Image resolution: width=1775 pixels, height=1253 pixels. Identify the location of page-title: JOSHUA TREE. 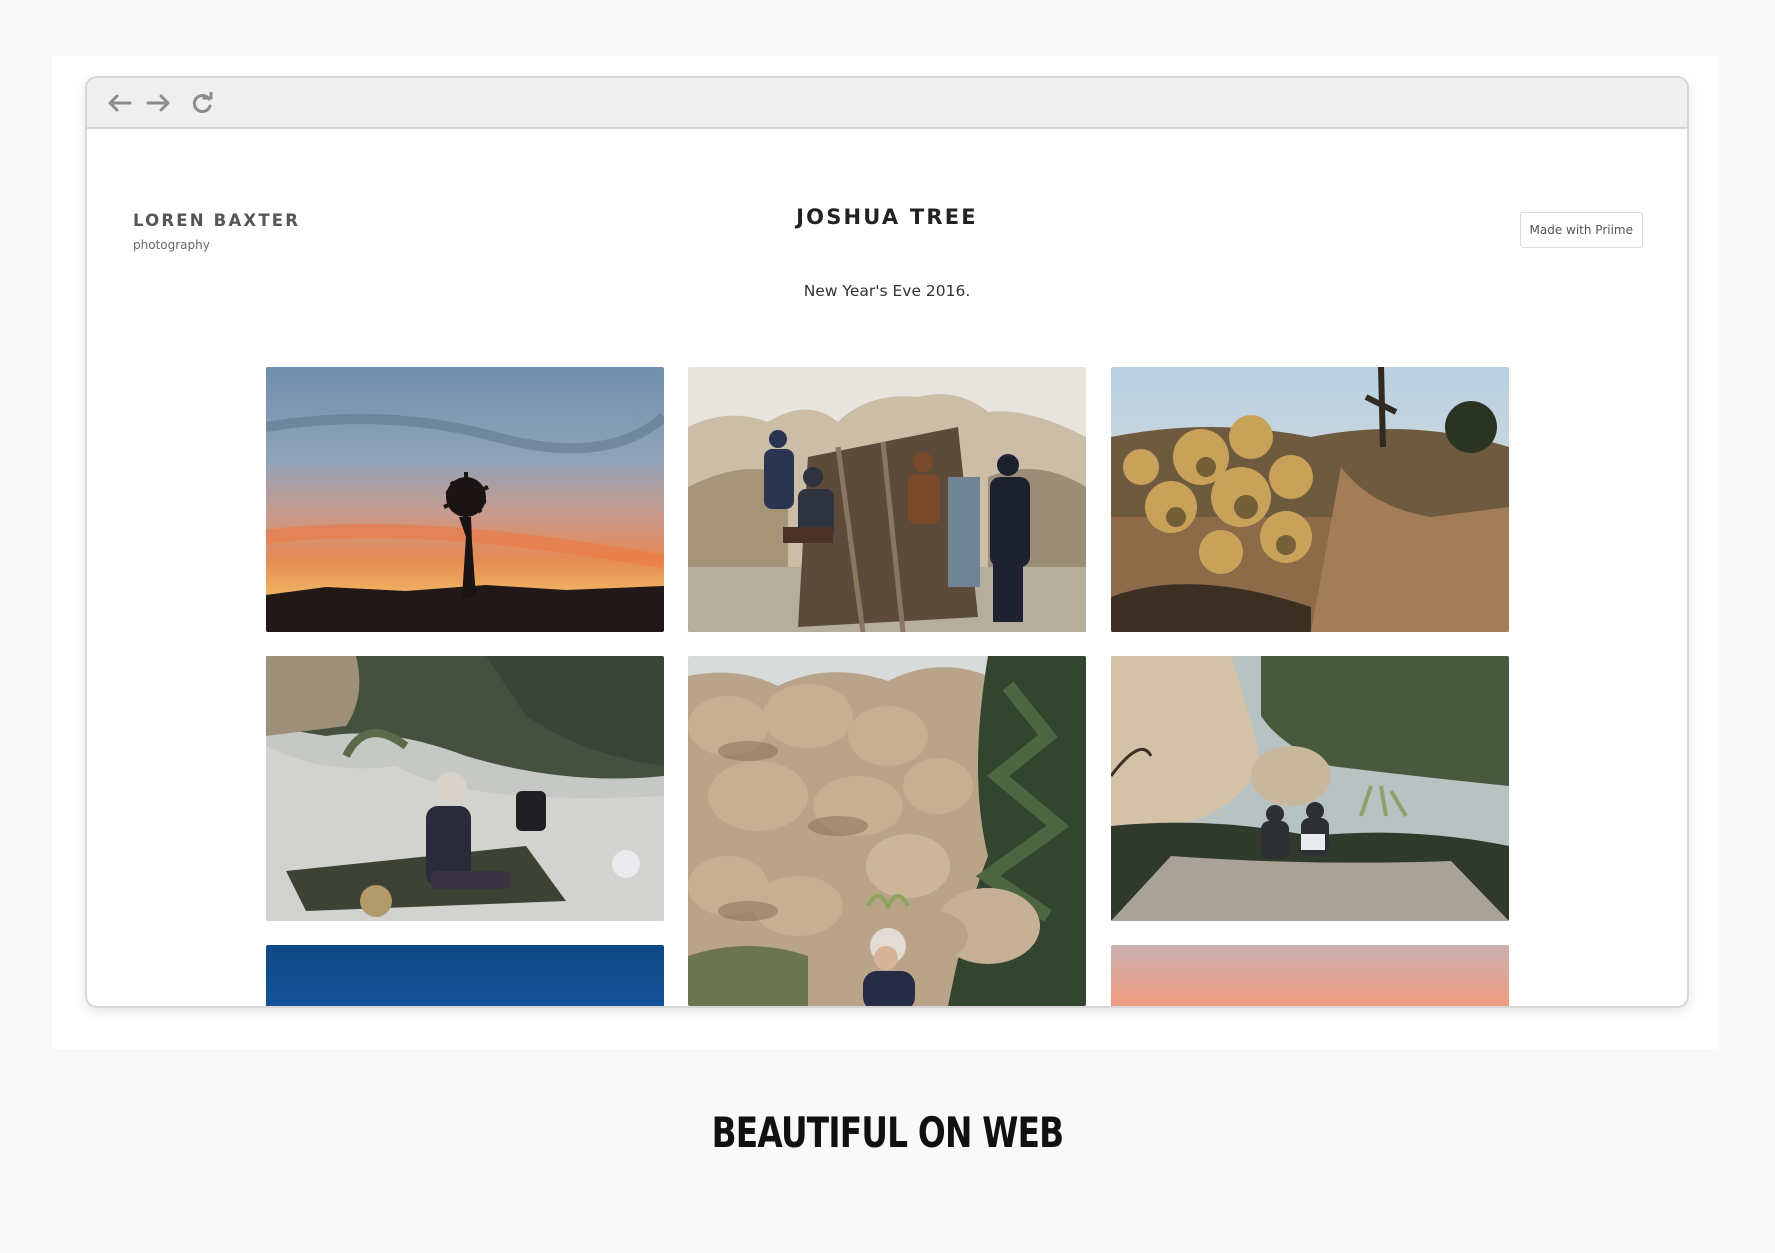
(887, 217).